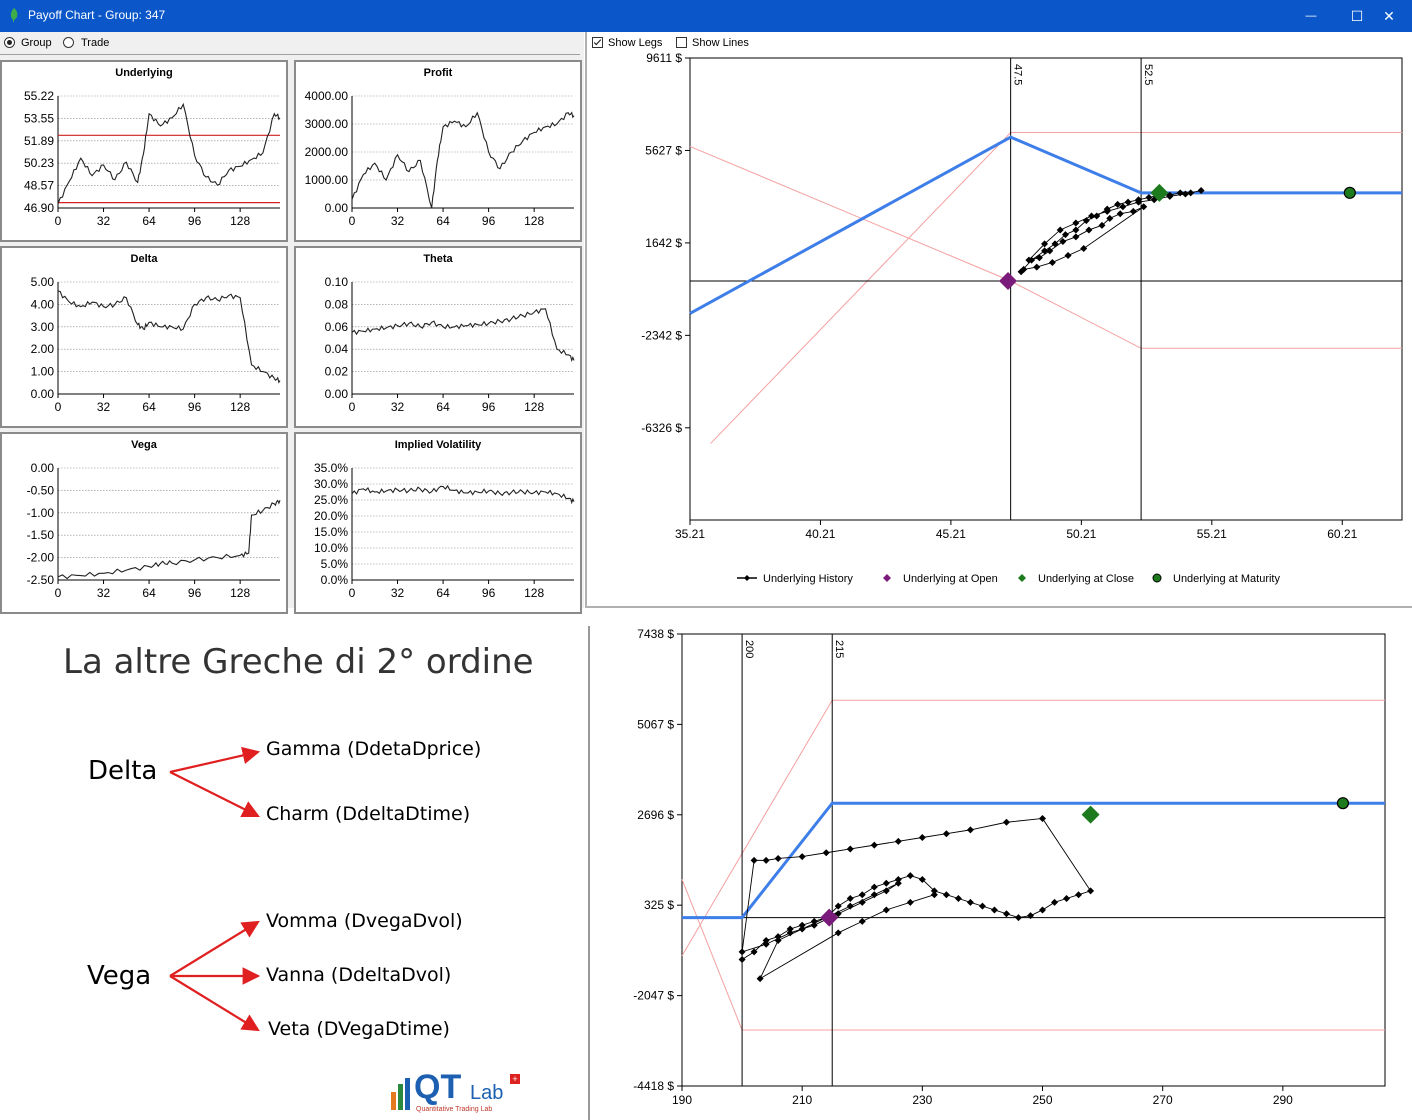 The width and height of the screenshot is (1412, 1120). Describe the element at coordinates (331, 500) in the screenshot. I see `y-tick-label: 25.0%` at that location.